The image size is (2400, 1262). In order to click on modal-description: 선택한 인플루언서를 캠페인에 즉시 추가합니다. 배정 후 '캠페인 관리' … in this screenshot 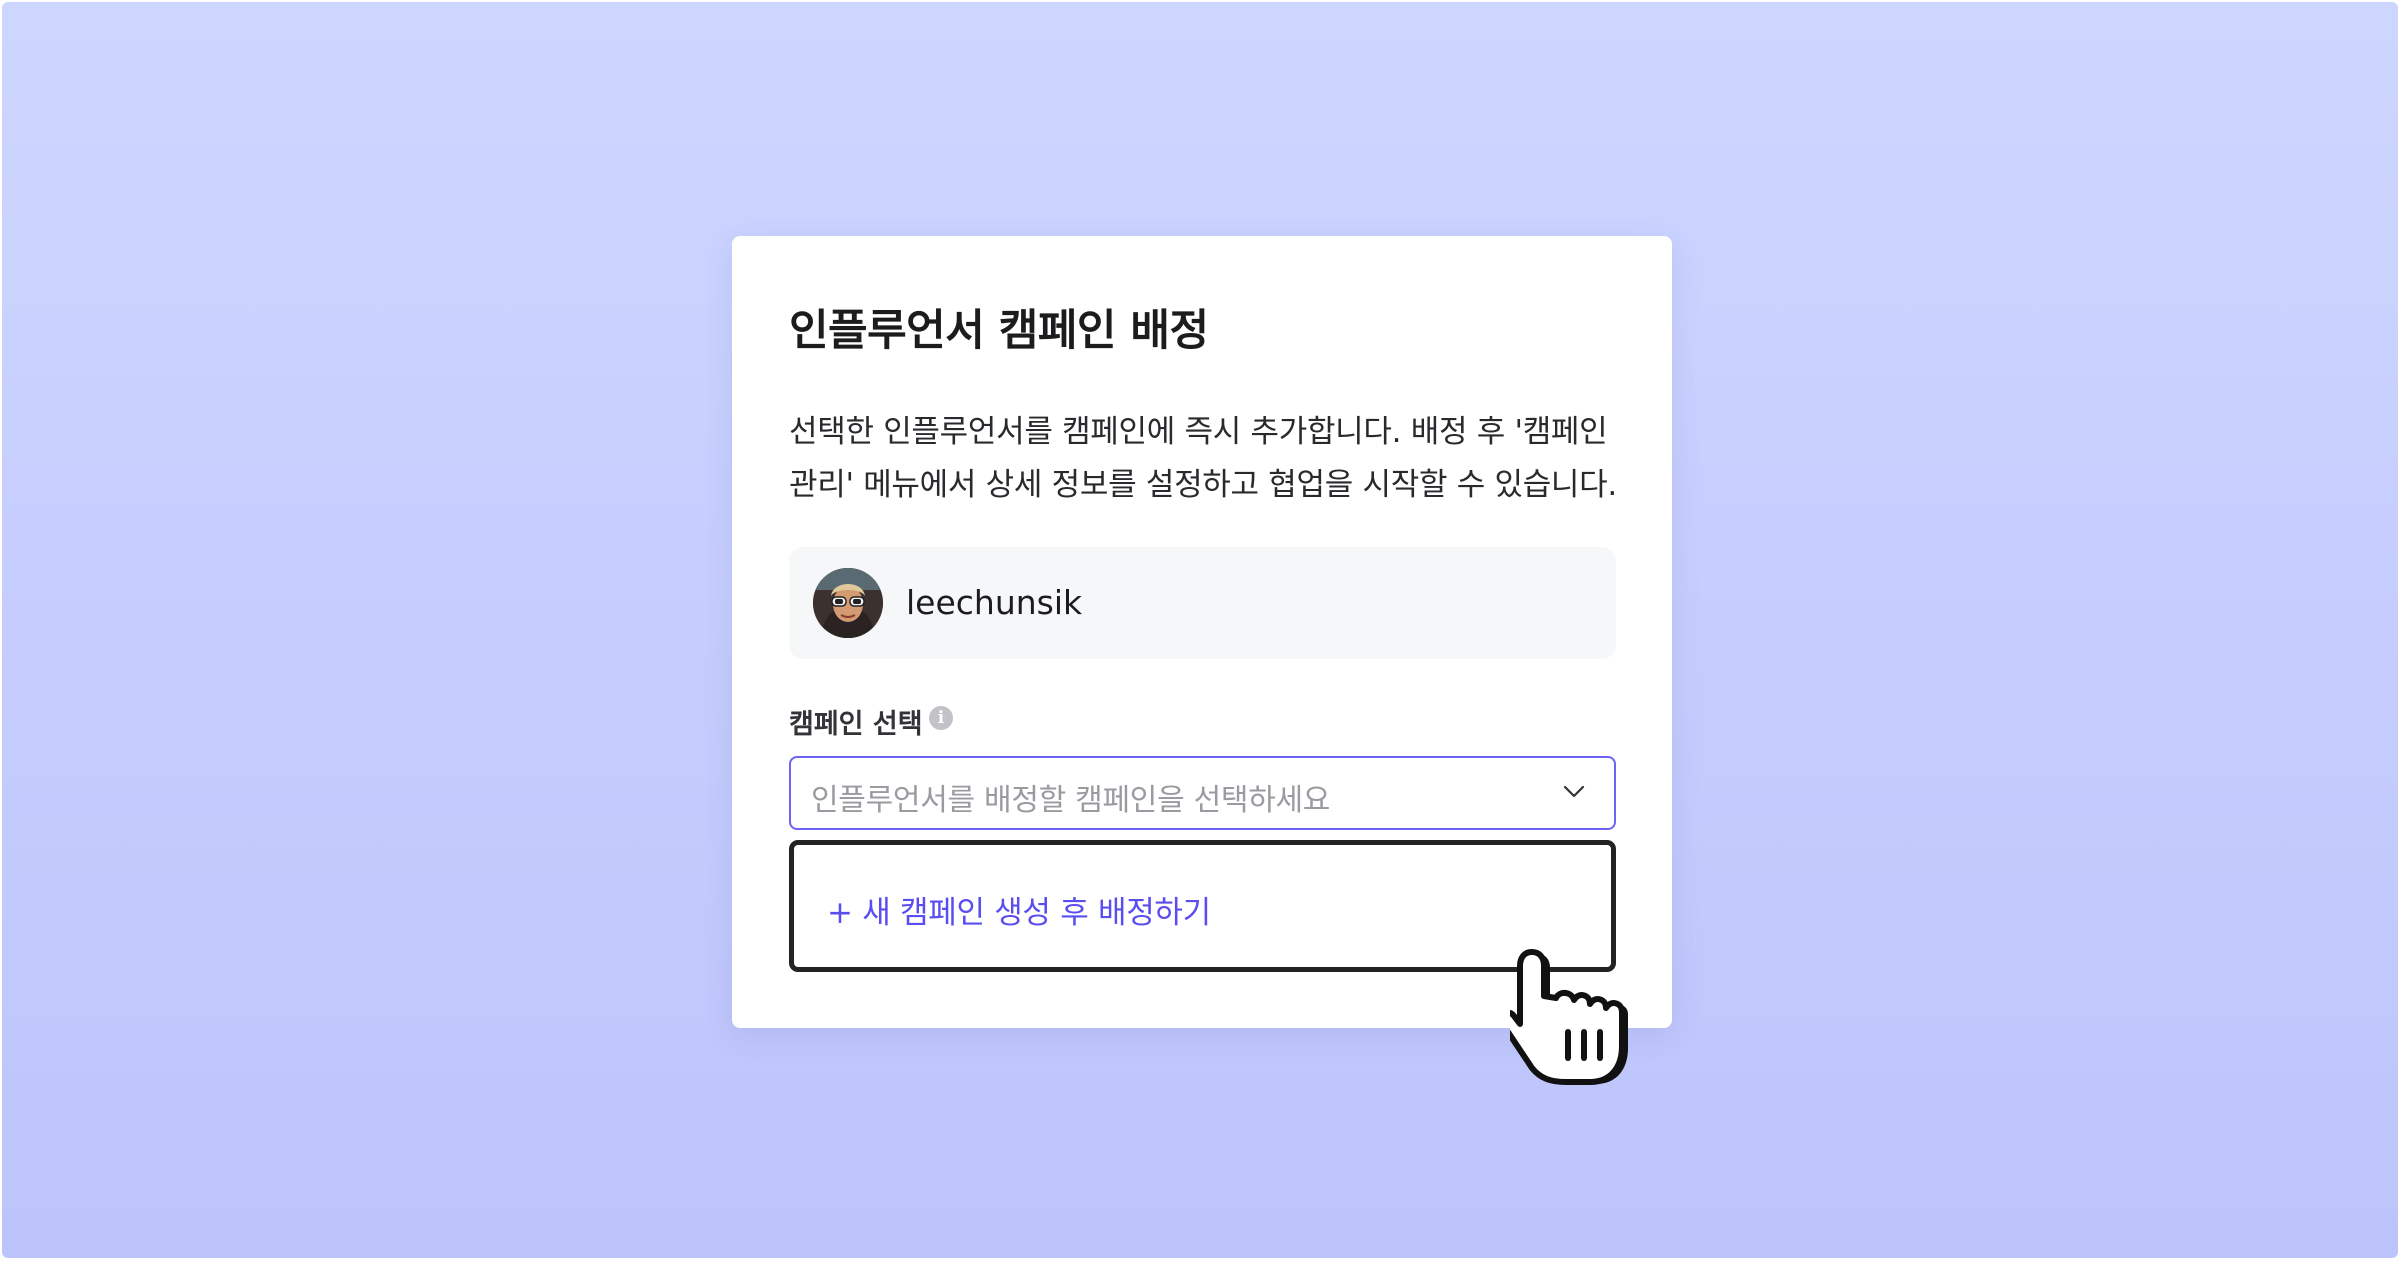, I will do `click(1203, 458)`.